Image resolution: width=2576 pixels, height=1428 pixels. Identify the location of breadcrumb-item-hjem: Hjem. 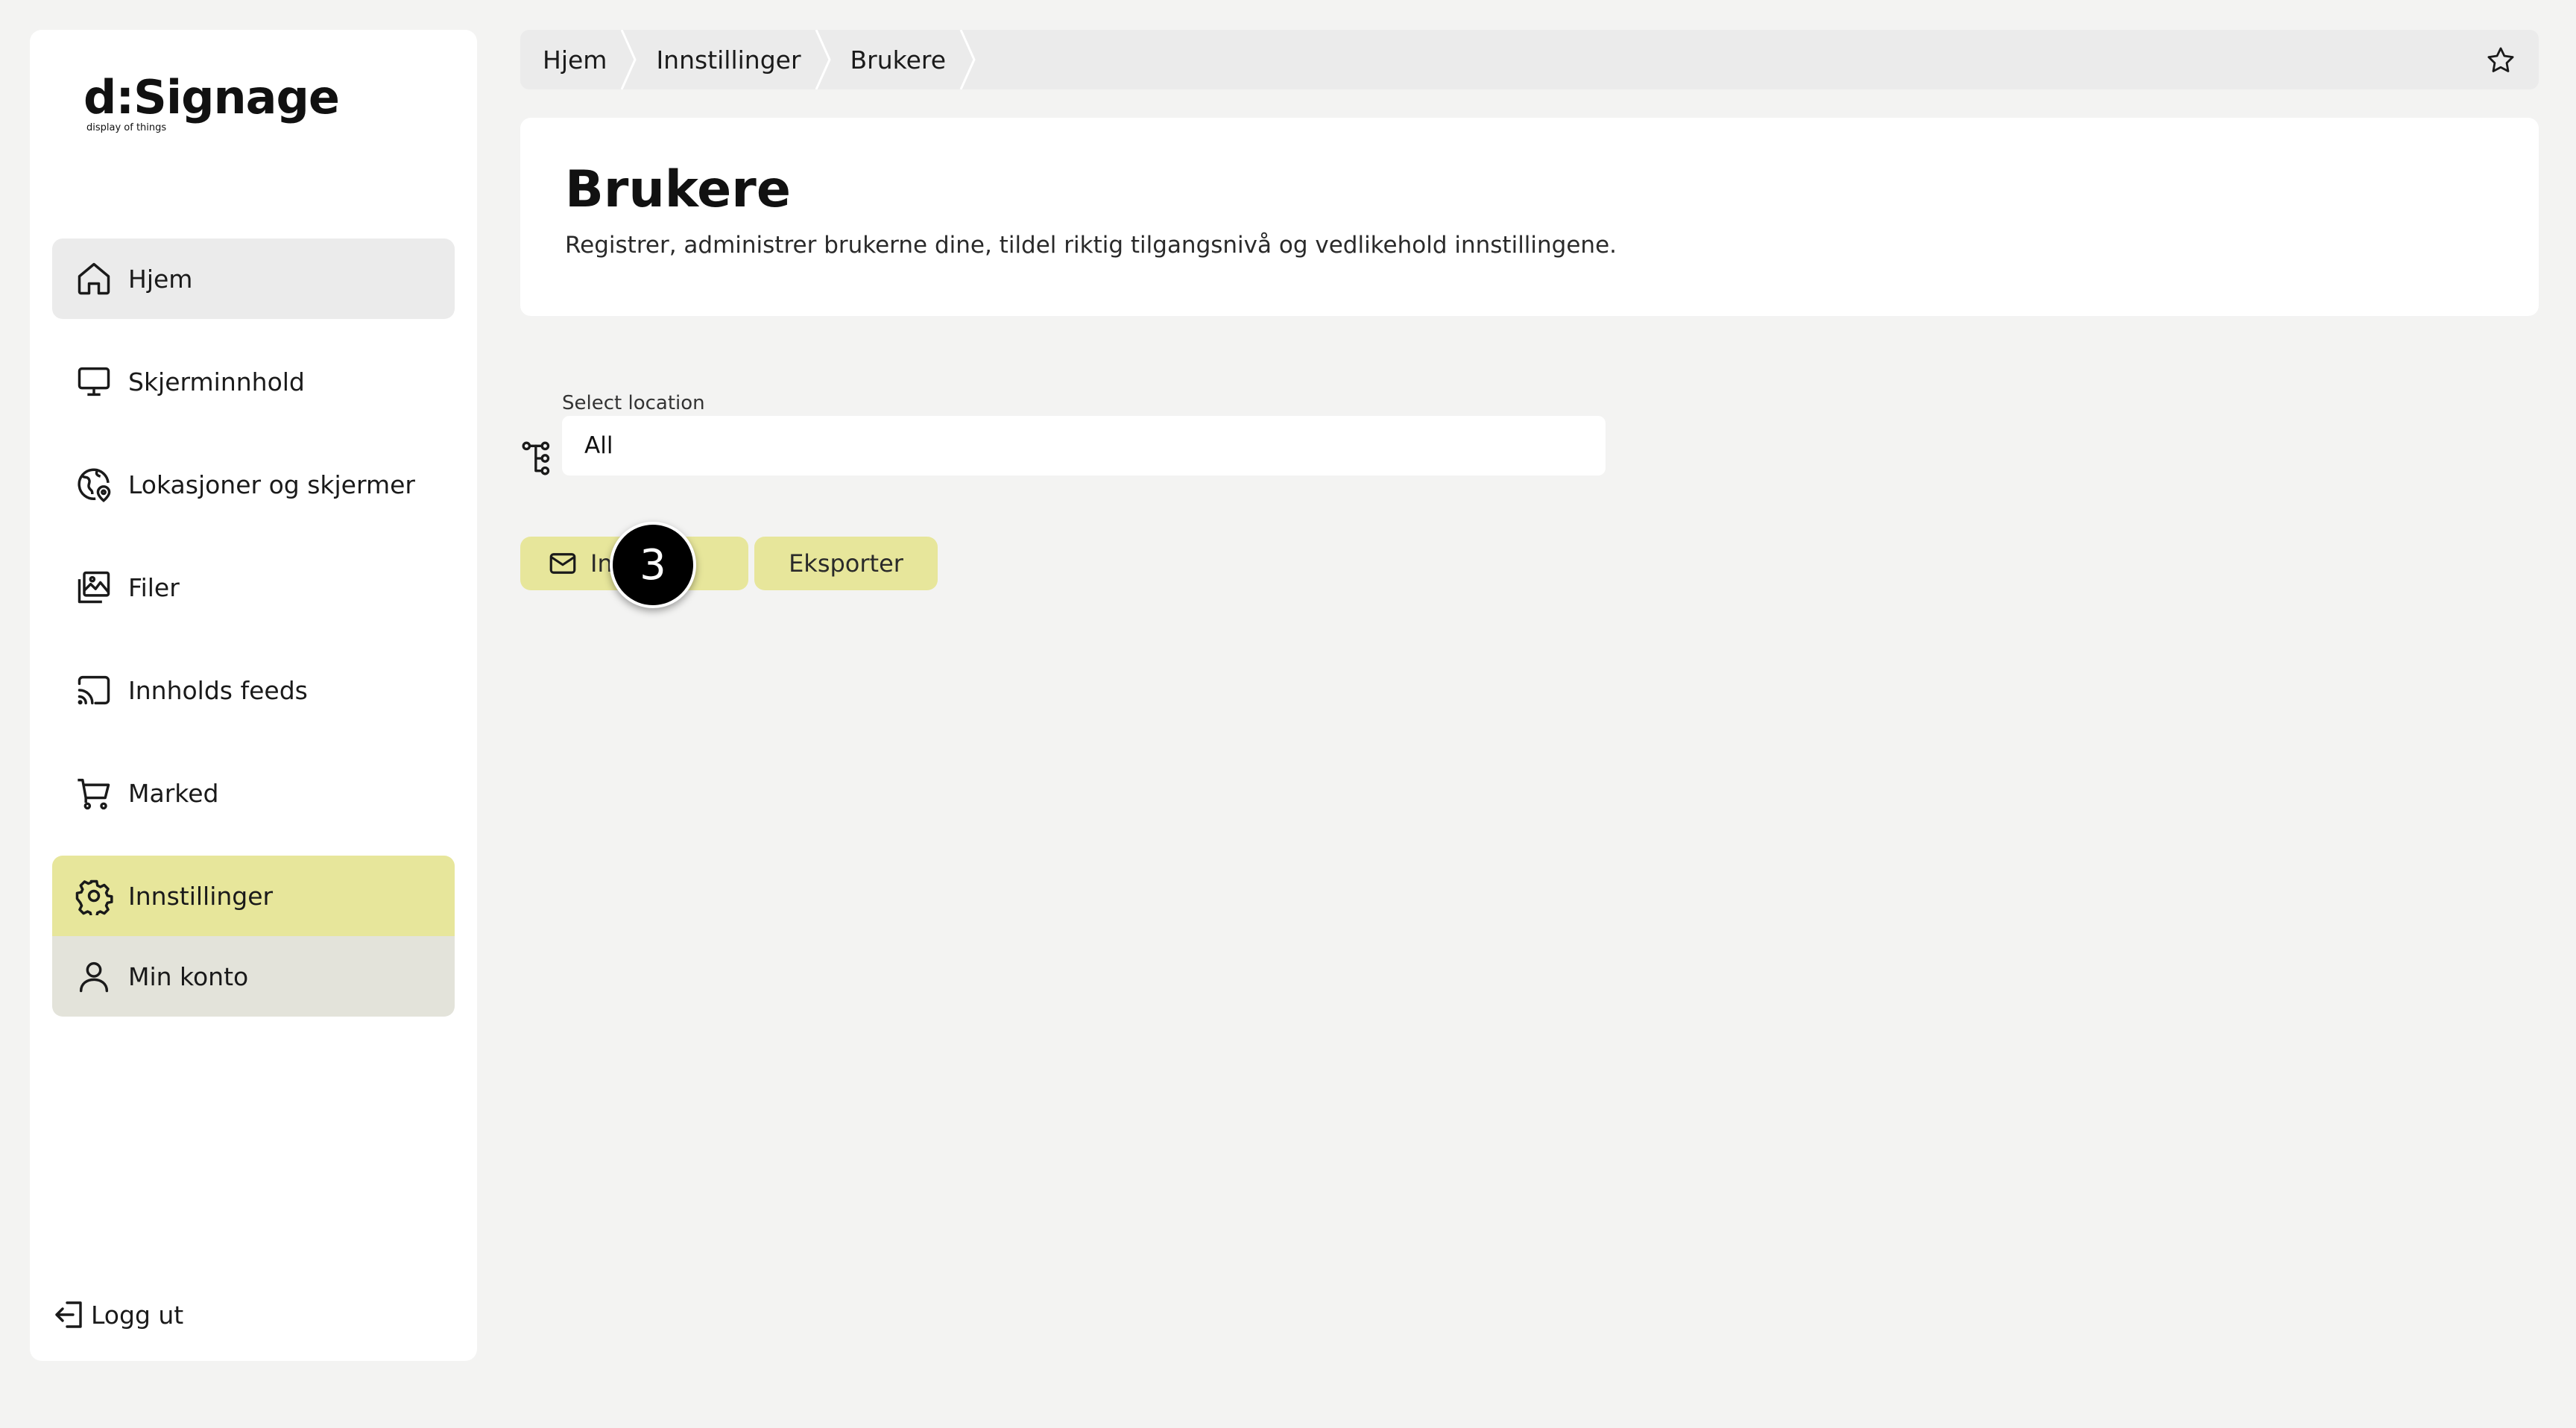
(578, 59).